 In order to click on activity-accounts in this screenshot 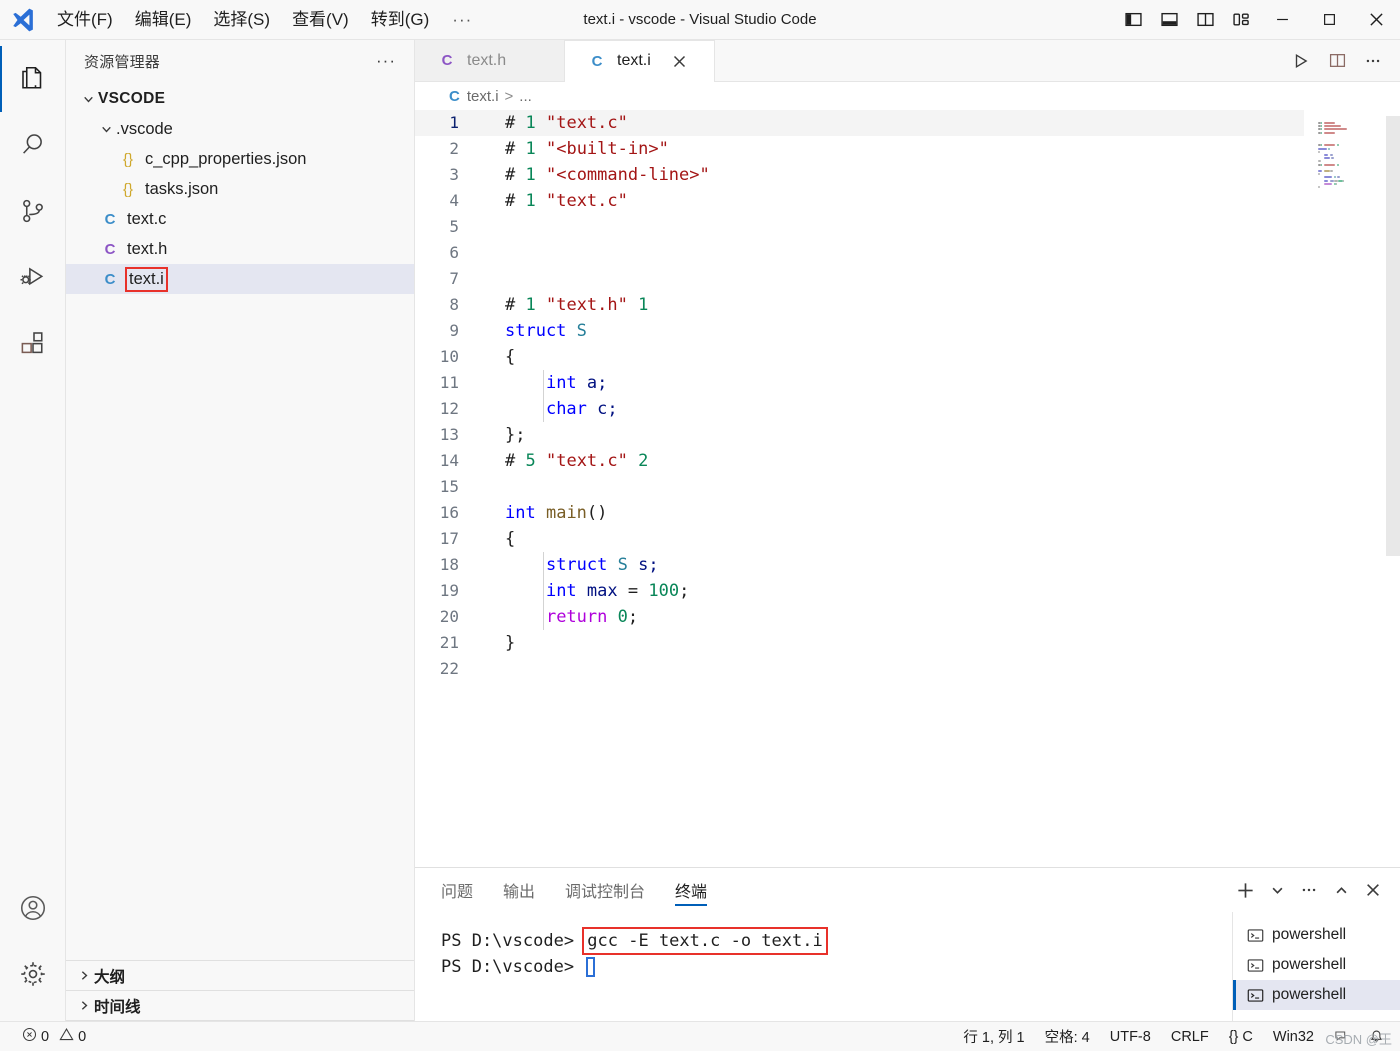, I will do `click(33, 908)`.